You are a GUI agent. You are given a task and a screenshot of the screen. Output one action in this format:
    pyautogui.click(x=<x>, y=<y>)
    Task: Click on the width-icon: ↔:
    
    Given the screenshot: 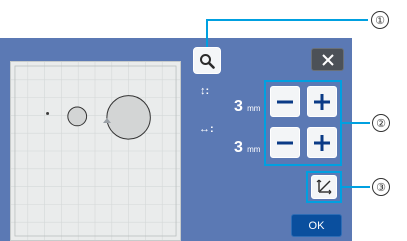 What is the action you would take?
    pyautogui.click(x=206, y=129)
    